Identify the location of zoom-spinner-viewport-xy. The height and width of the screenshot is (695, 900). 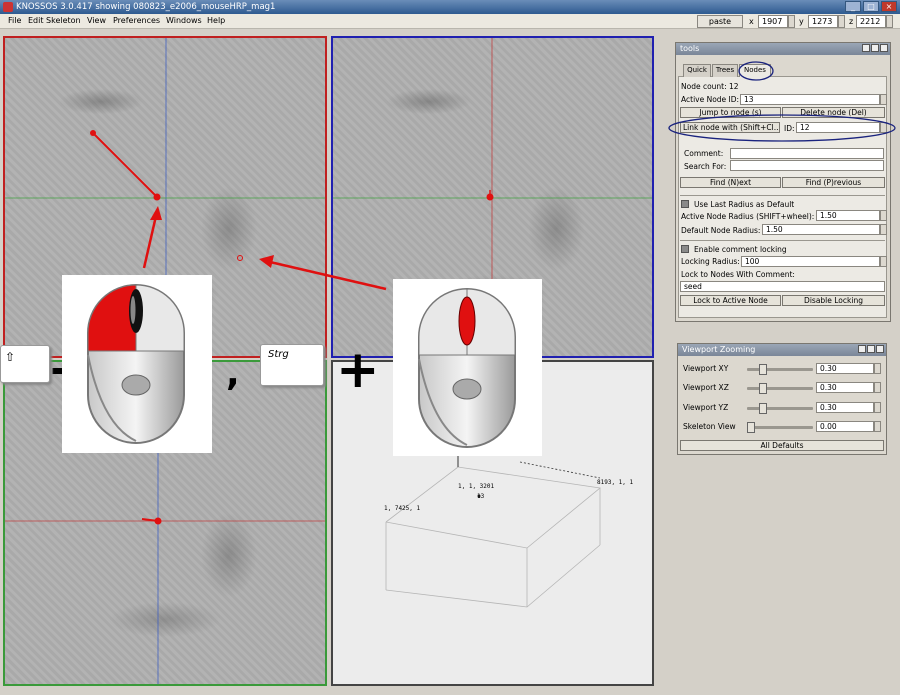
(877, 368).